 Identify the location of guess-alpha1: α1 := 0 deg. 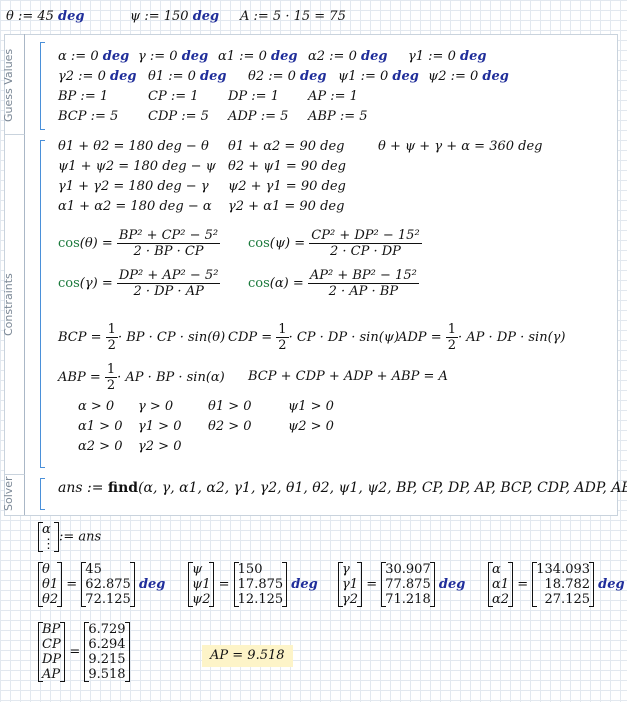
(257, 57).